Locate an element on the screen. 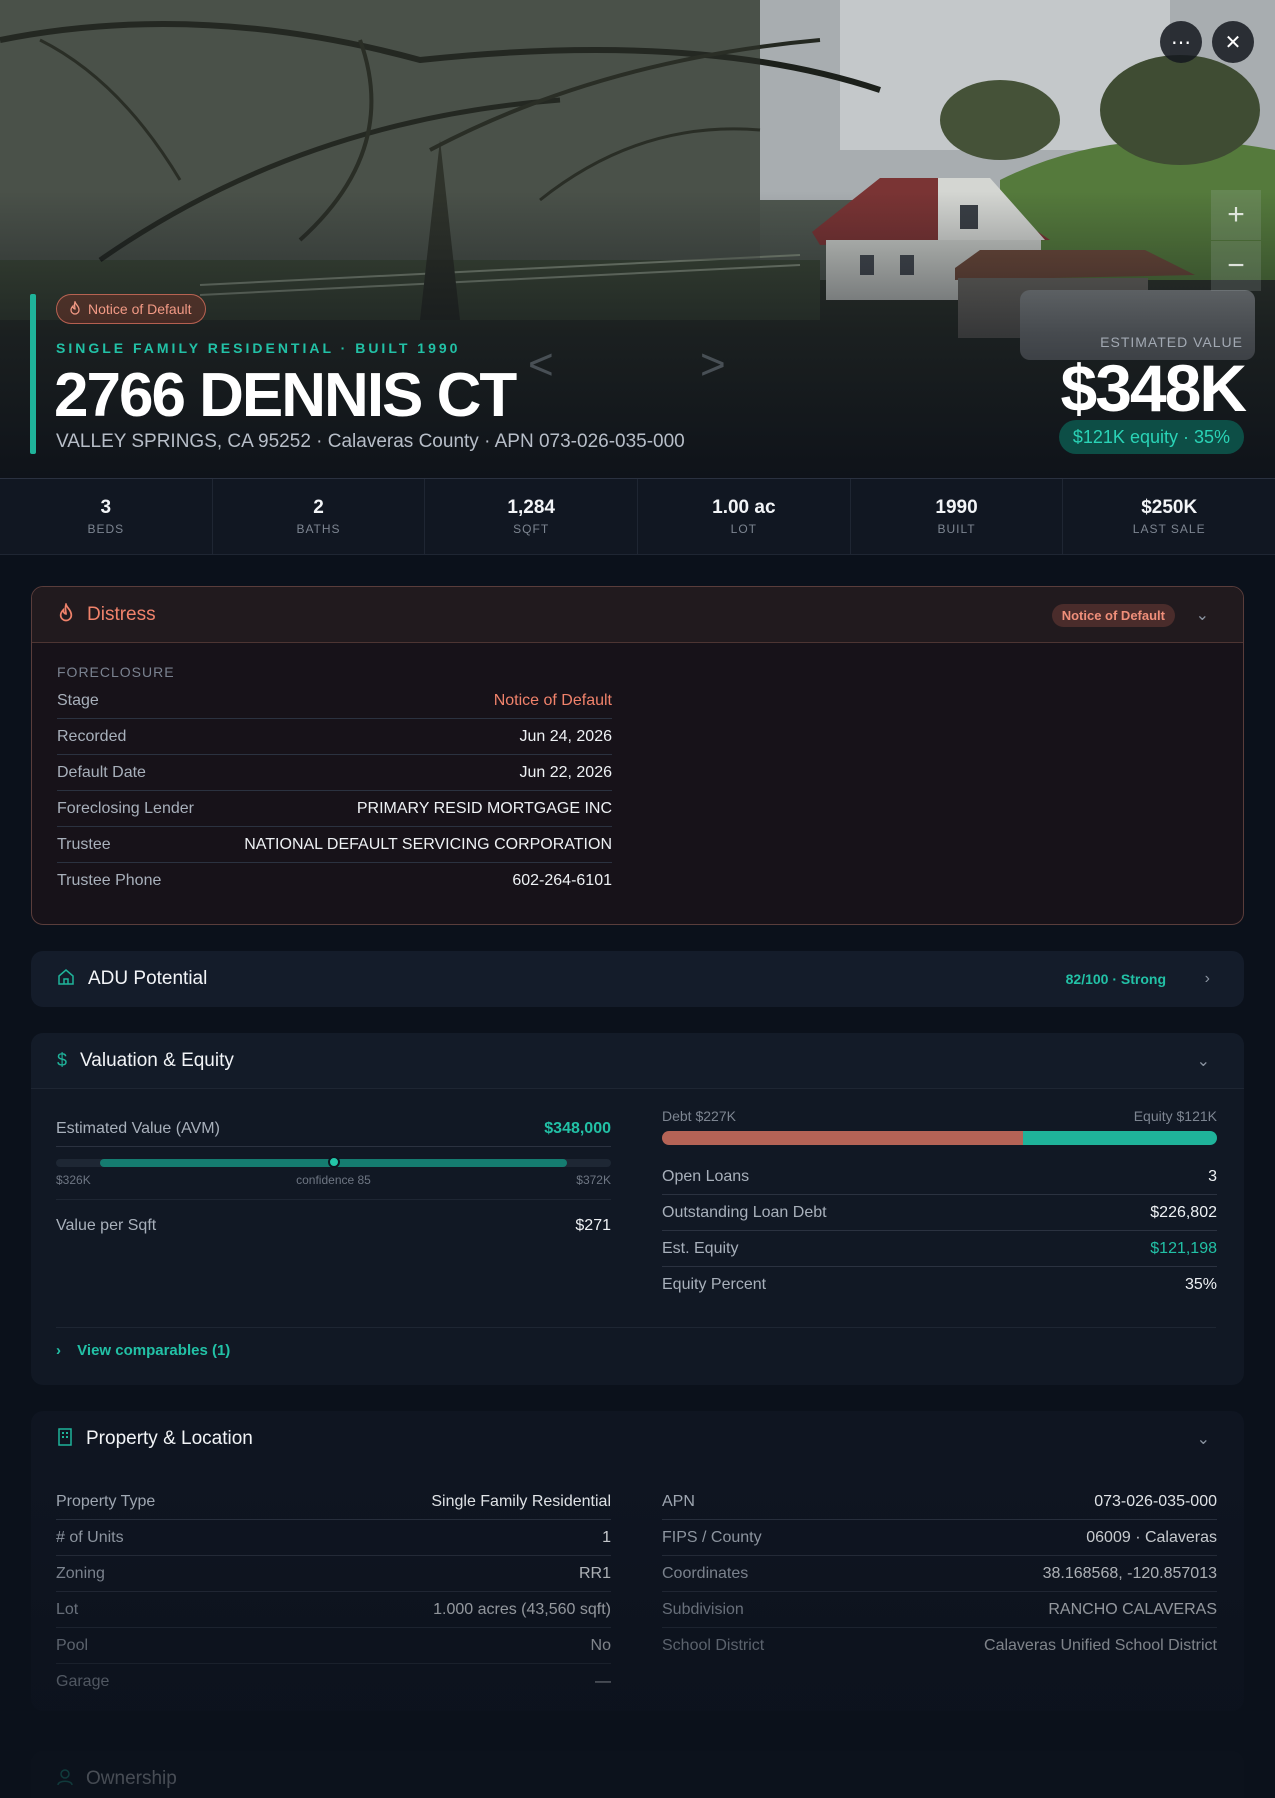 This screenshot has width=1275, height=1798. avm-range-marker is located at coordinates (333, 1162).